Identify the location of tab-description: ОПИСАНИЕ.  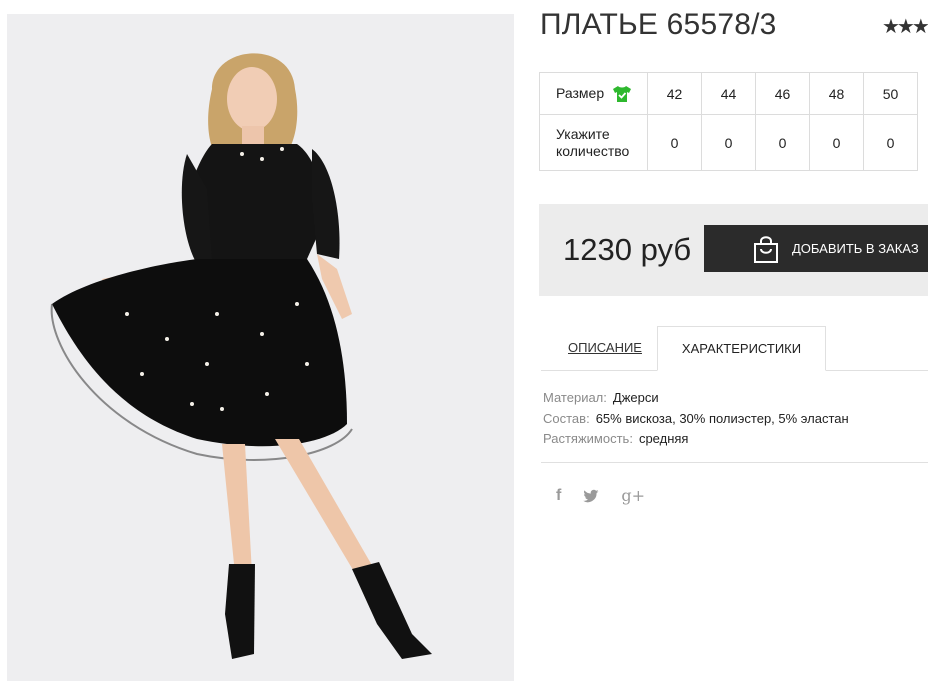
(605, 347).